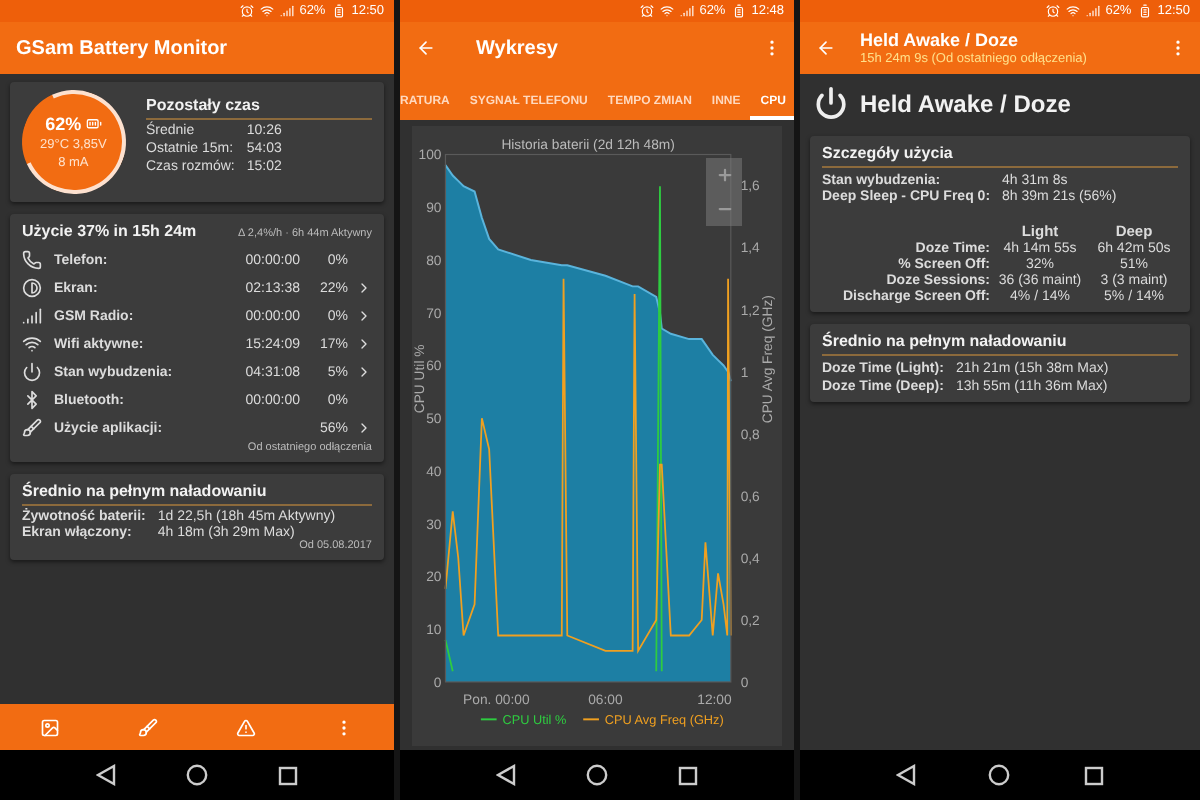  I want to click on image-button, so click(49, 727).